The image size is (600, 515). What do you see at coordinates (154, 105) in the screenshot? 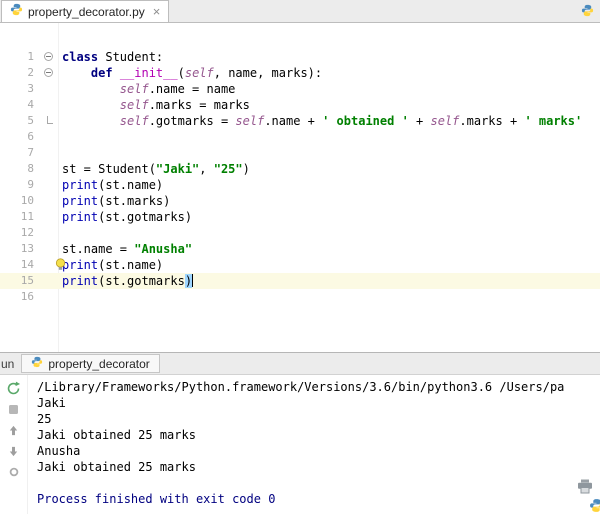
I see `code-text: self.marks = marks` at bounding box center [154, 105].